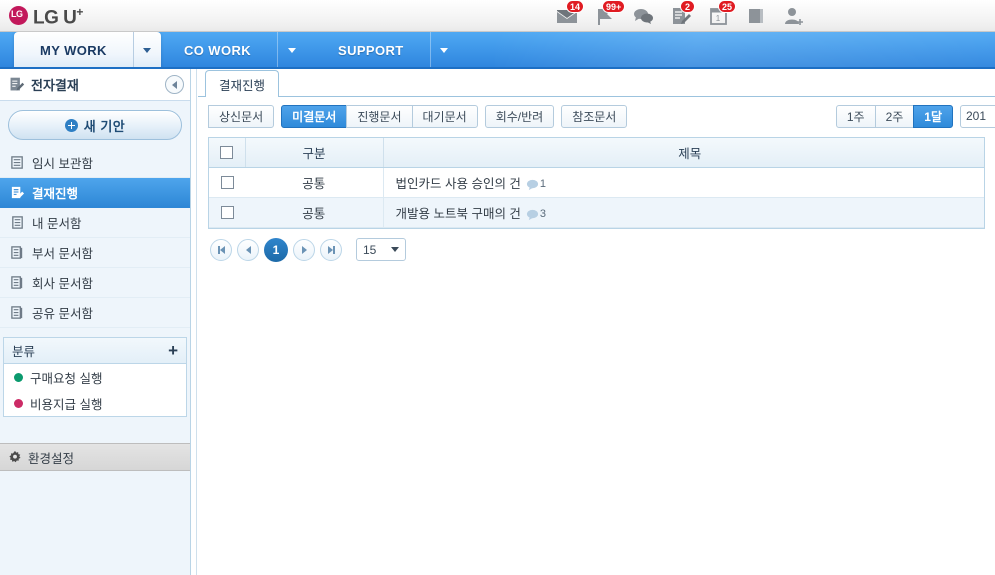 The image size is (995, 575). I want to click on notification-strip: 14 99+ 2 1 25, so click(681, 15).